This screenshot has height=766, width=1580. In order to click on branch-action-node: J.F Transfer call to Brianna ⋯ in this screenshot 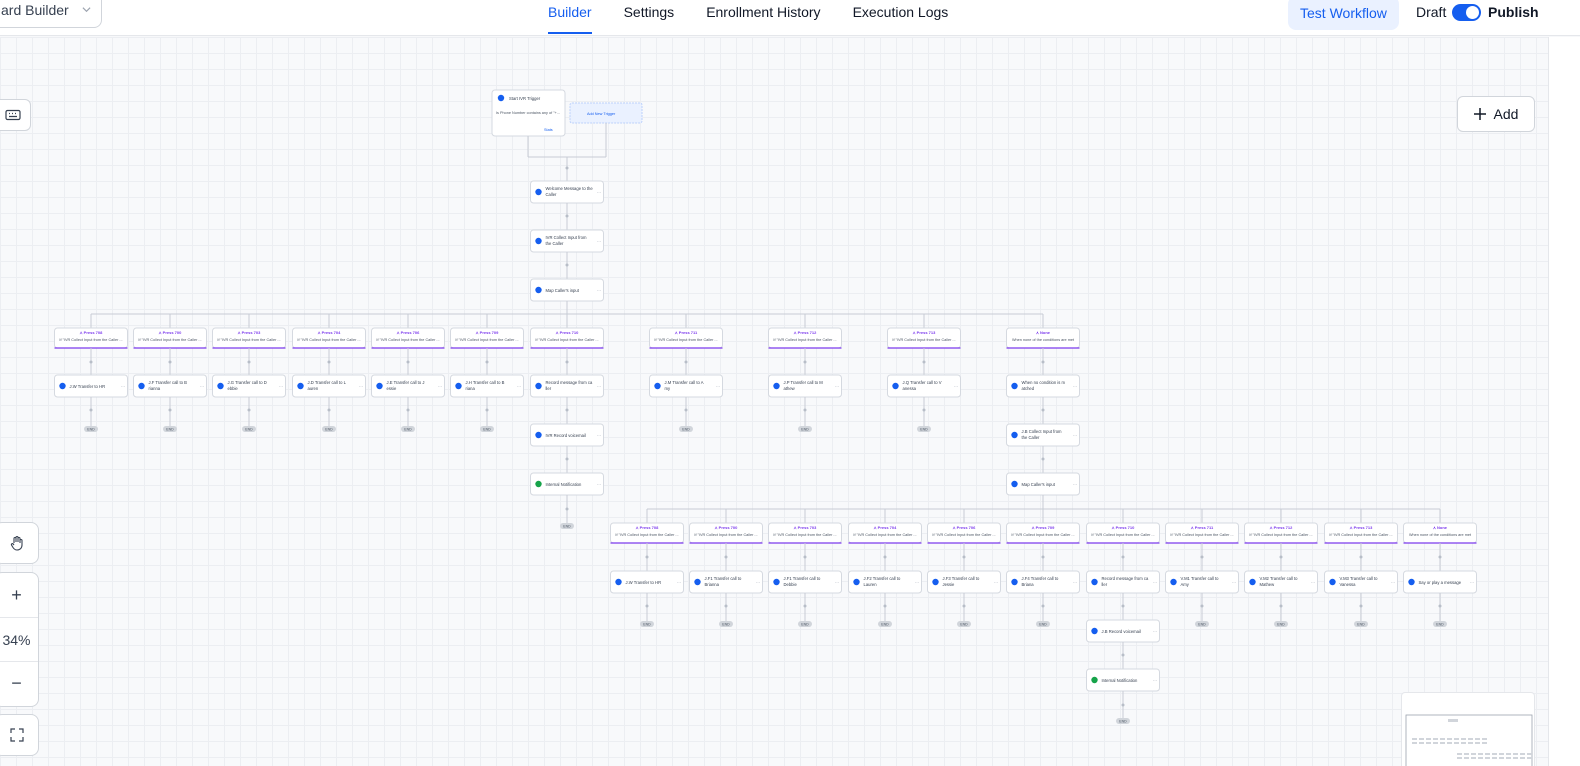, I will do `click(170, 386)`.